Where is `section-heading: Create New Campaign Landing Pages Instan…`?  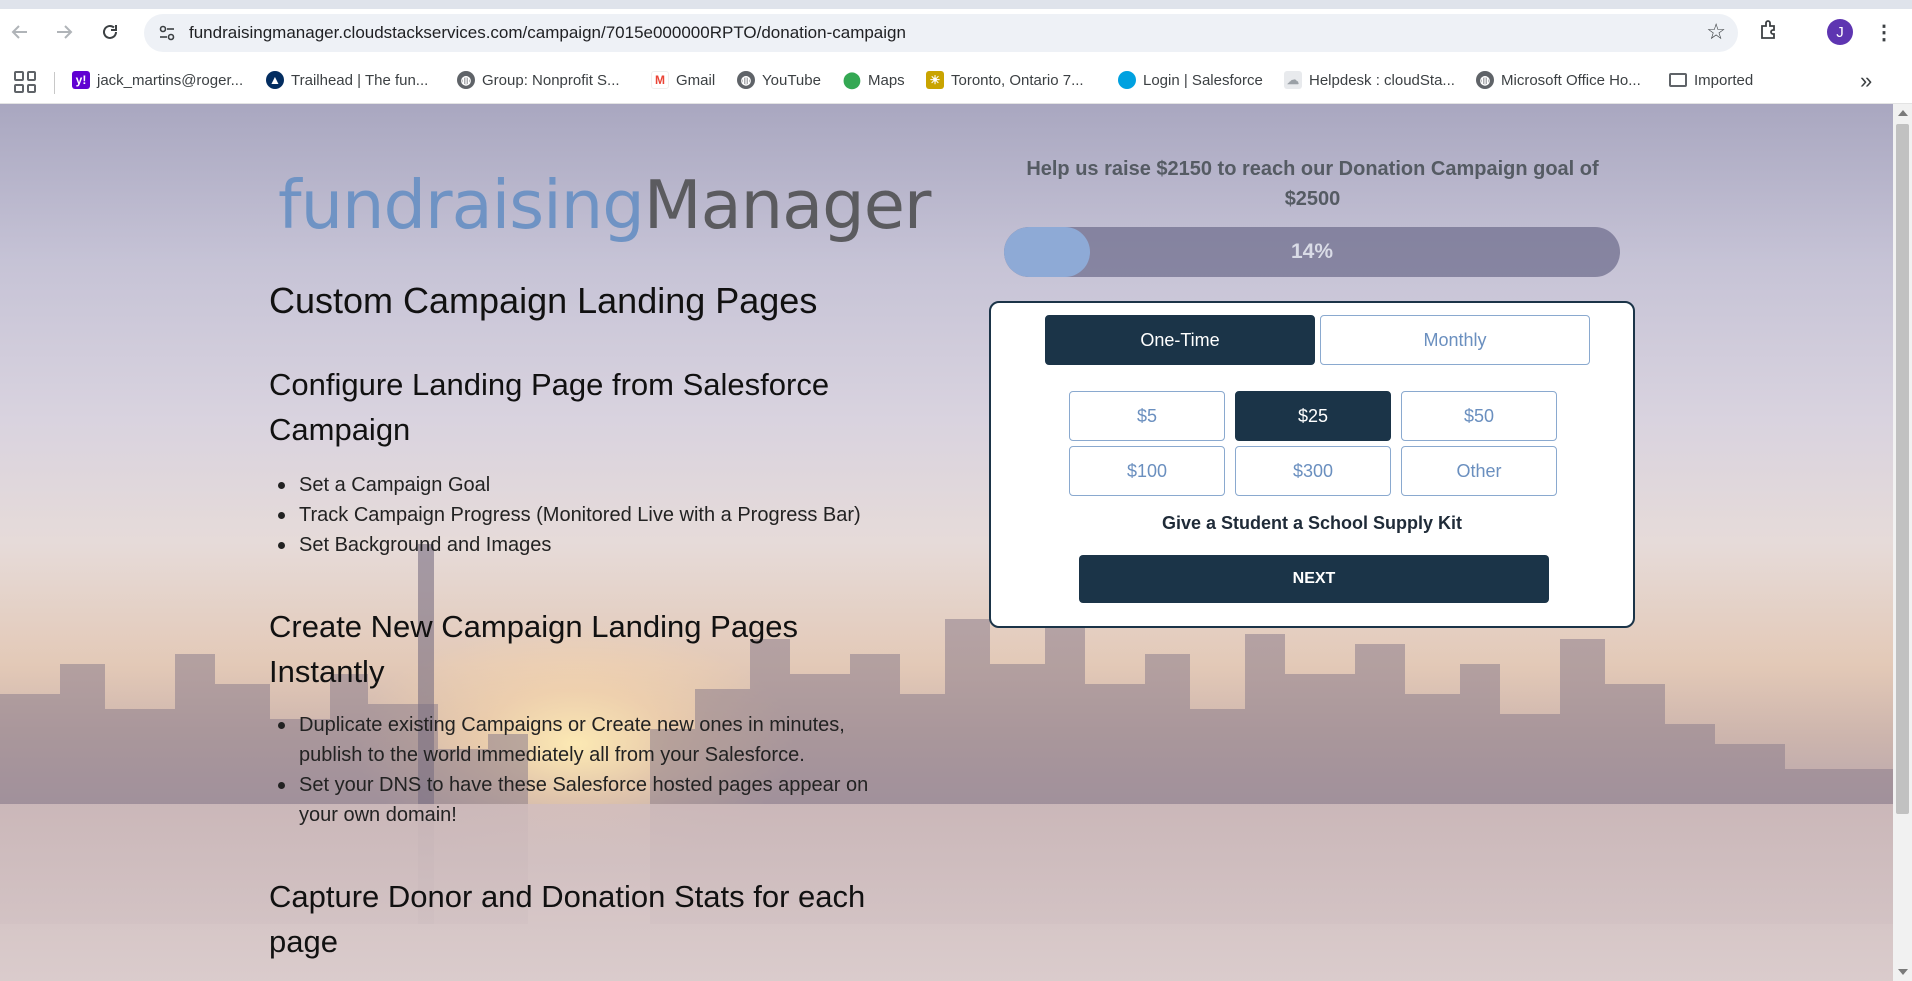 section-heading: Create New Campaign Landing Pages Instan… is located at coordinates (534, 649).